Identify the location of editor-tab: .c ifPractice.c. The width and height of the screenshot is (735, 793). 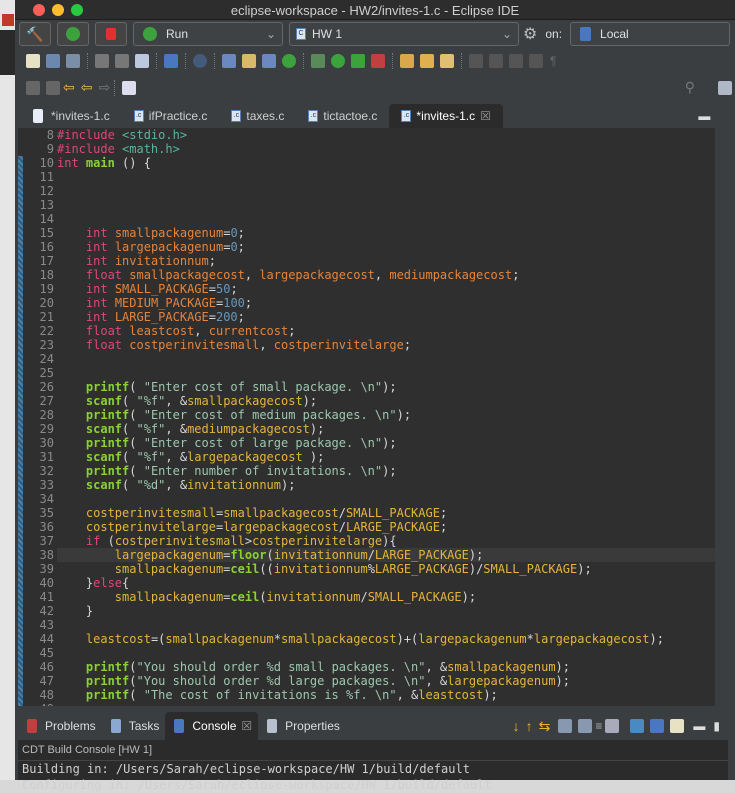
(171, 116).